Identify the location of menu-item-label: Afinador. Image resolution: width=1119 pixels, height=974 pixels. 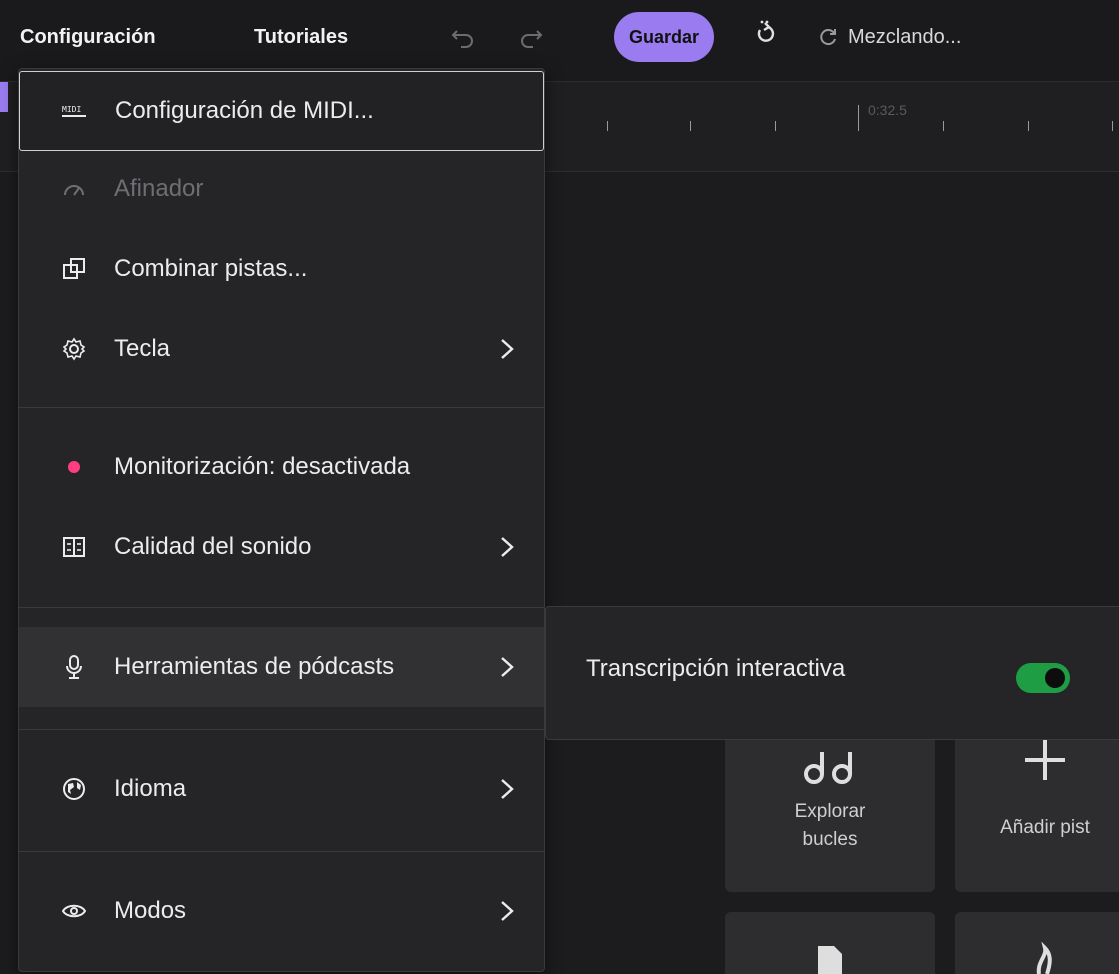
(159, 188).